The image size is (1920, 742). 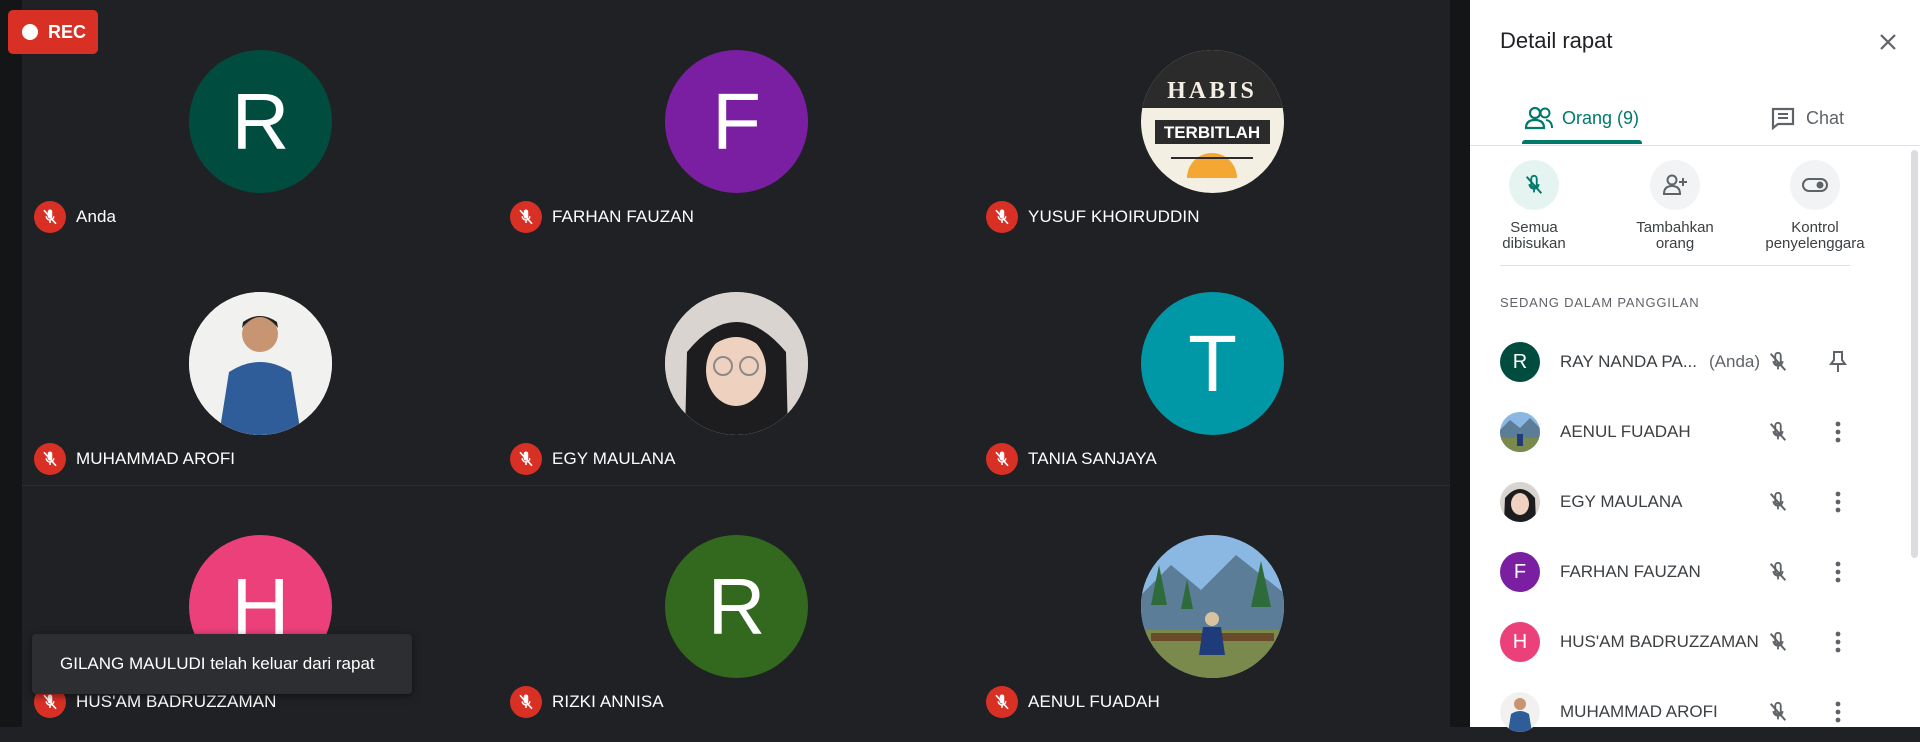 I want to click on add-people-label: Tambahkan orang, so click(x=1675, y=235).